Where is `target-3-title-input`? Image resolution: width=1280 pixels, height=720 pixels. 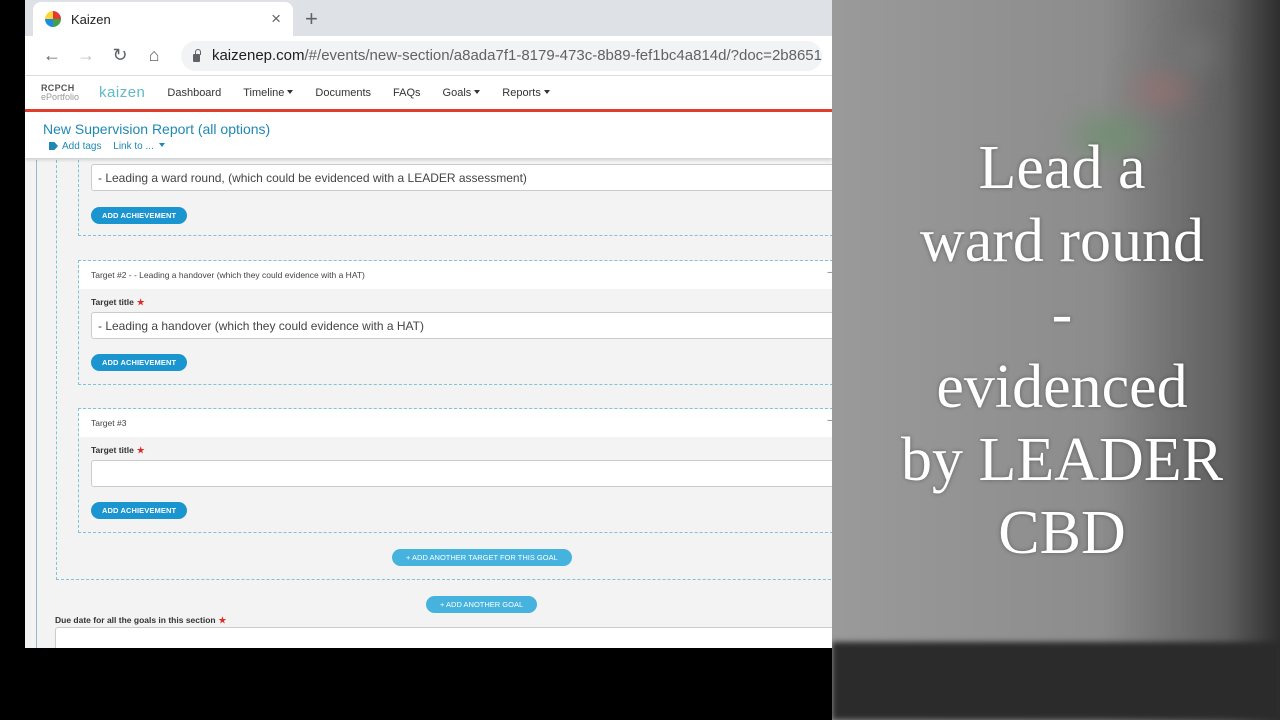
target-3-title-input is located at coordinates (461, 473).